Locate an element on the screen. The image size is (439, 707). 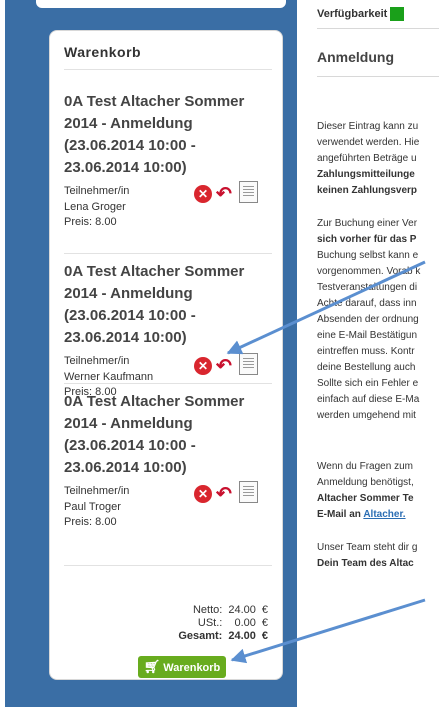
text-line: Testveranstaltungen di is located at coordinates (367, 287).